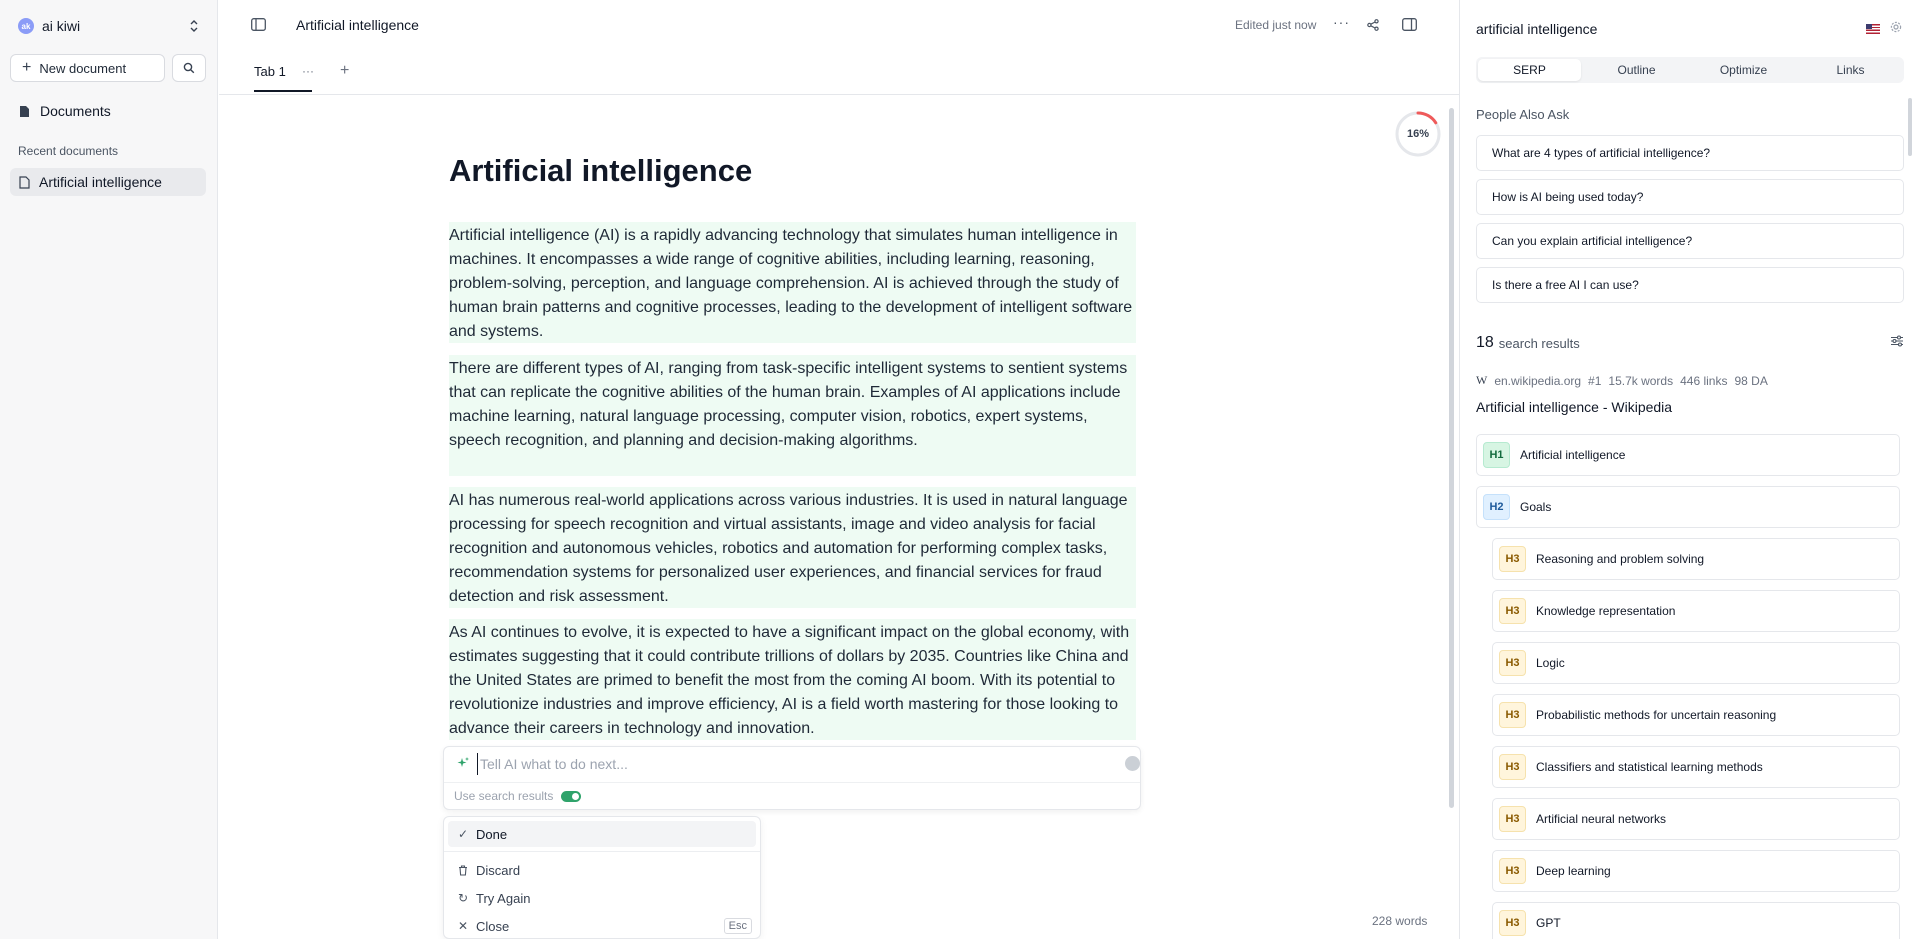  What do you see at coordinates (1873, 29) in the screenshot?
I see `us-flag-icon` at bounding box center [1873, 29].